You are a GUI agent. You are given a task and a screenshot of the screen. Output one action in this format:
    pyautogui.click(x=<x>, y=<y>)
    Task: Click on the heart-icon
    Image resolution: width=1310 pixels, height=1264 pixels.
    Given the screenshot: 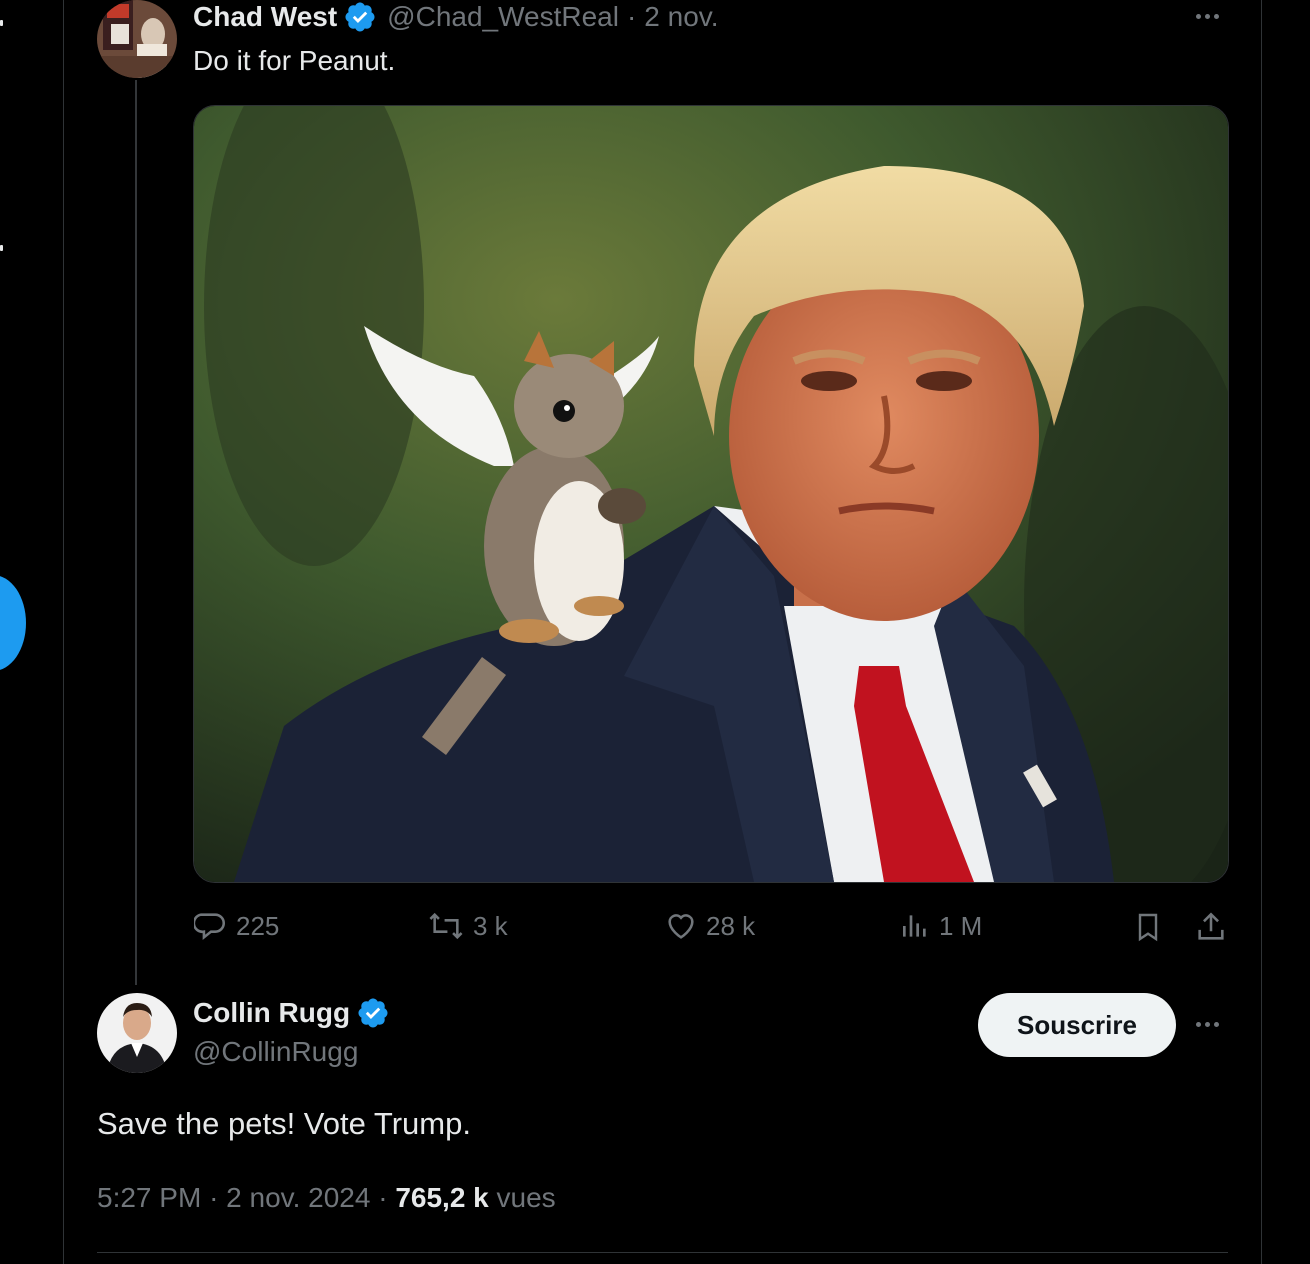 What is the action you would take?
    pyautogui.click(x=681, y=926)
    